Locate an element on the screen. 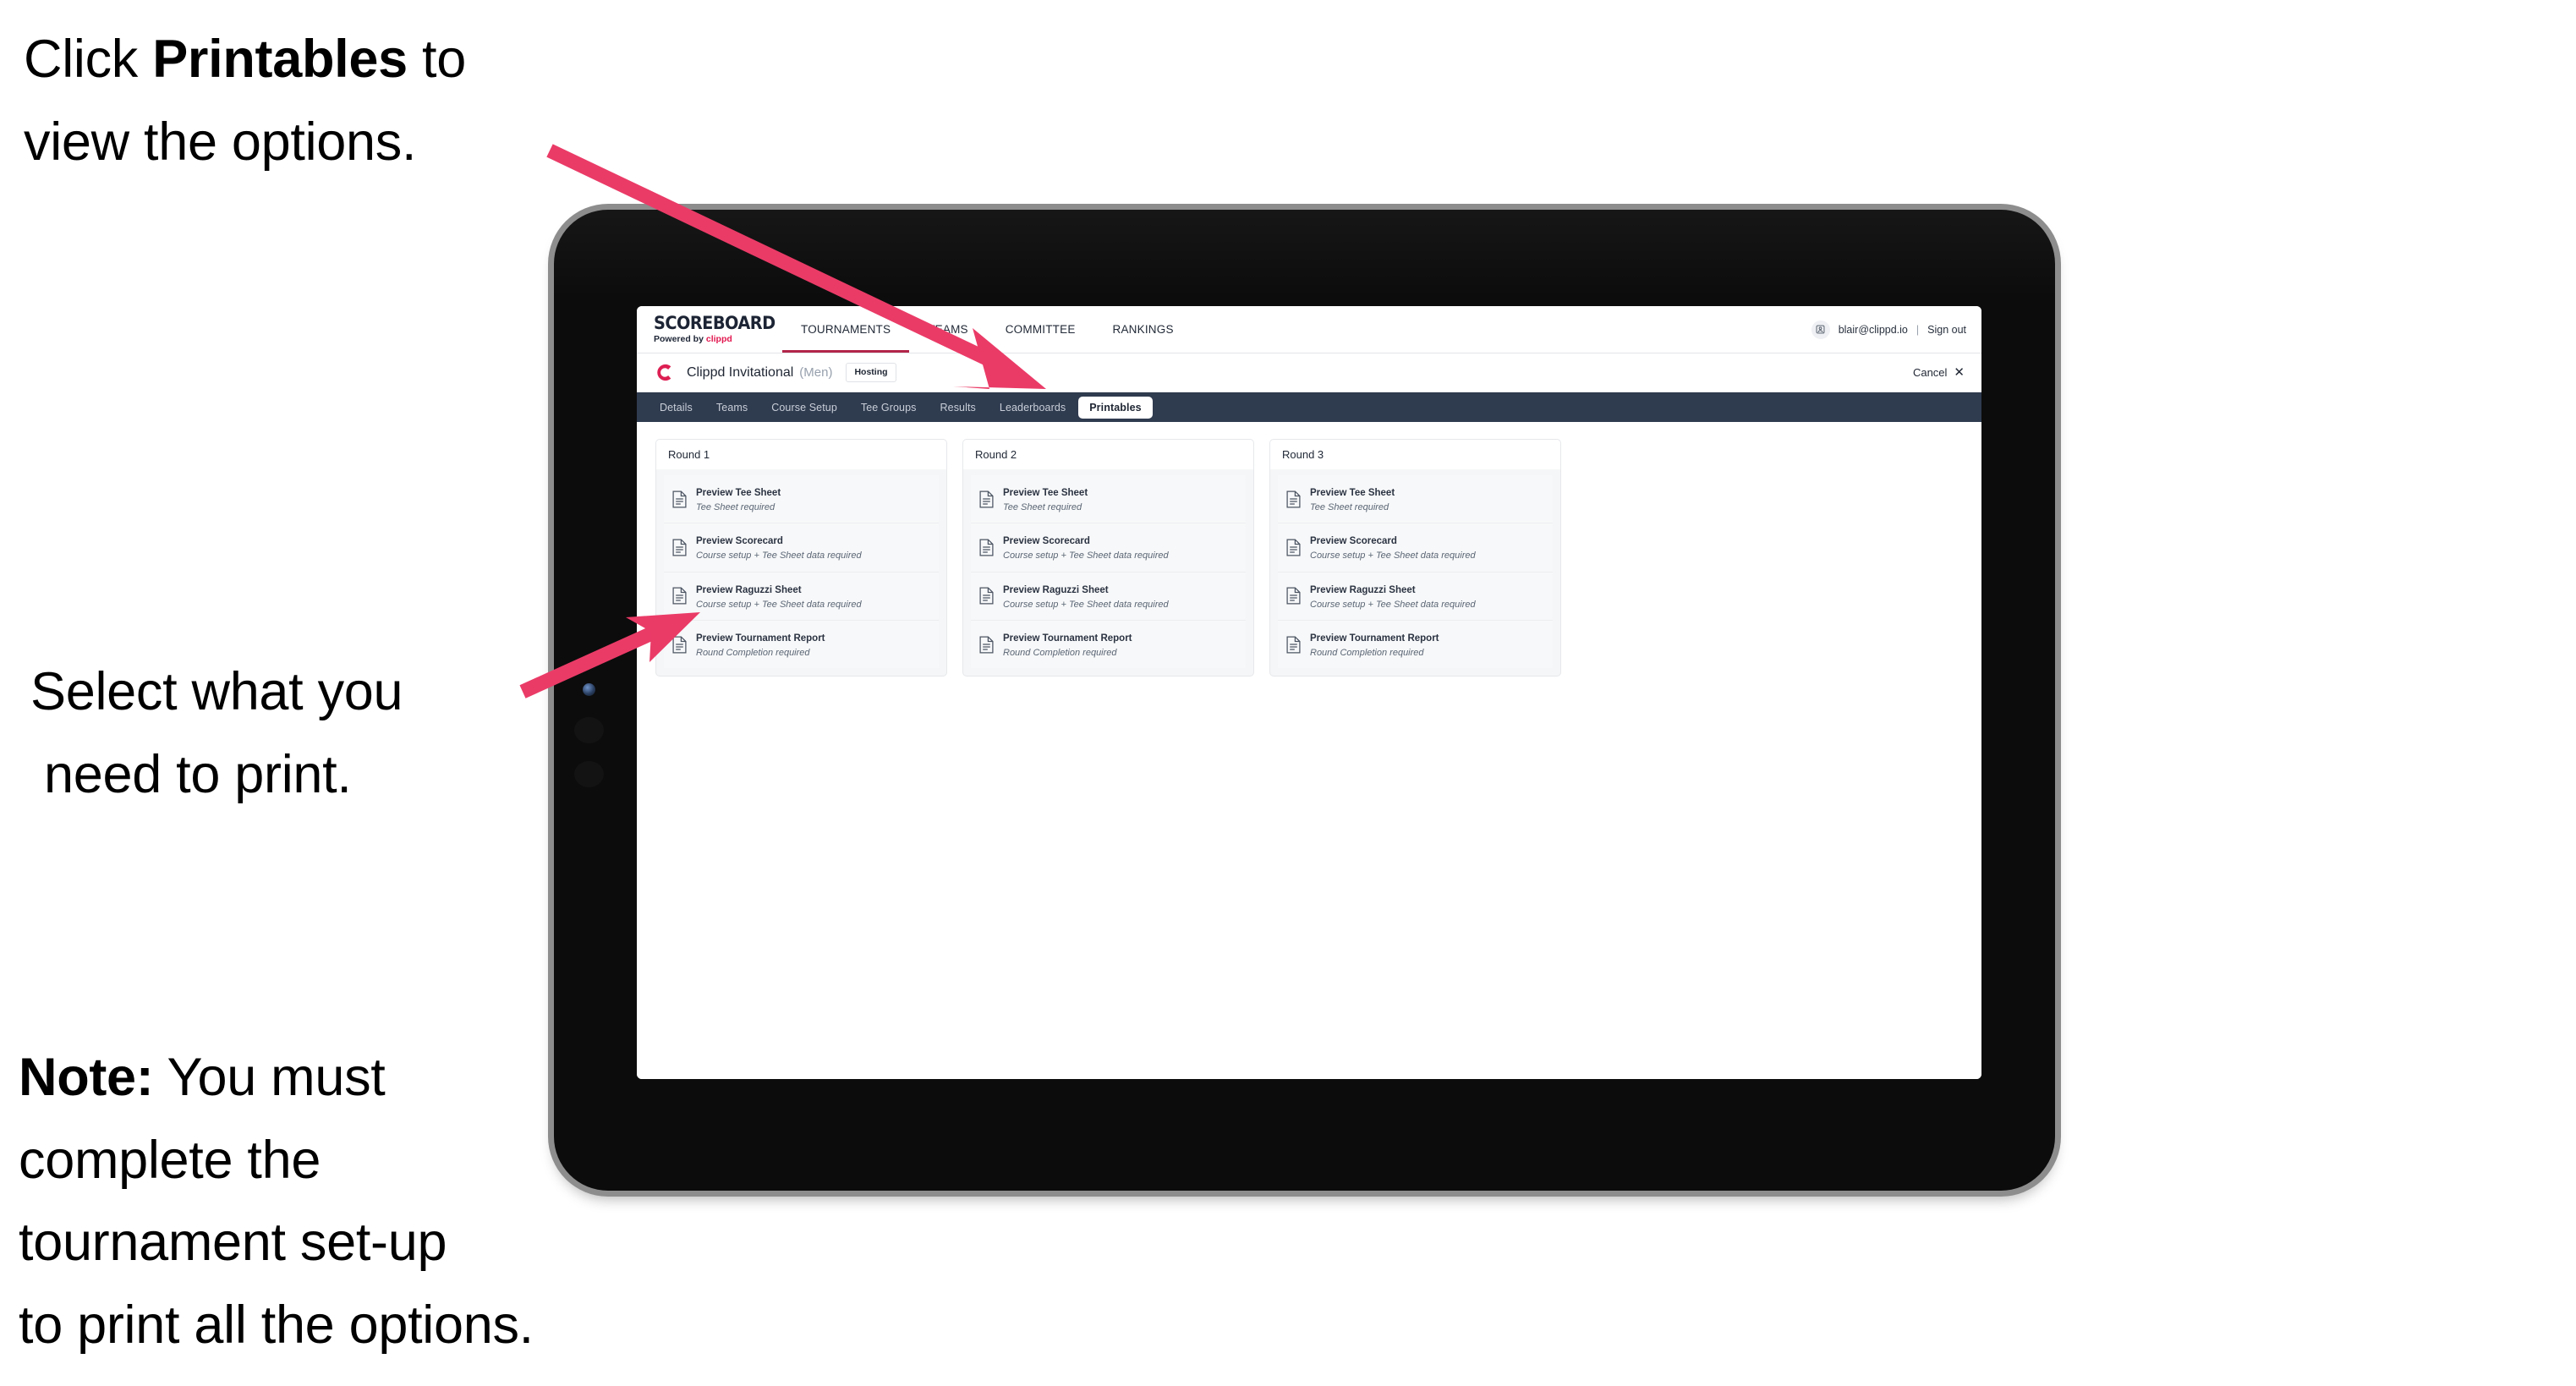  tab-results: Results is located at coordinates (958, 408).